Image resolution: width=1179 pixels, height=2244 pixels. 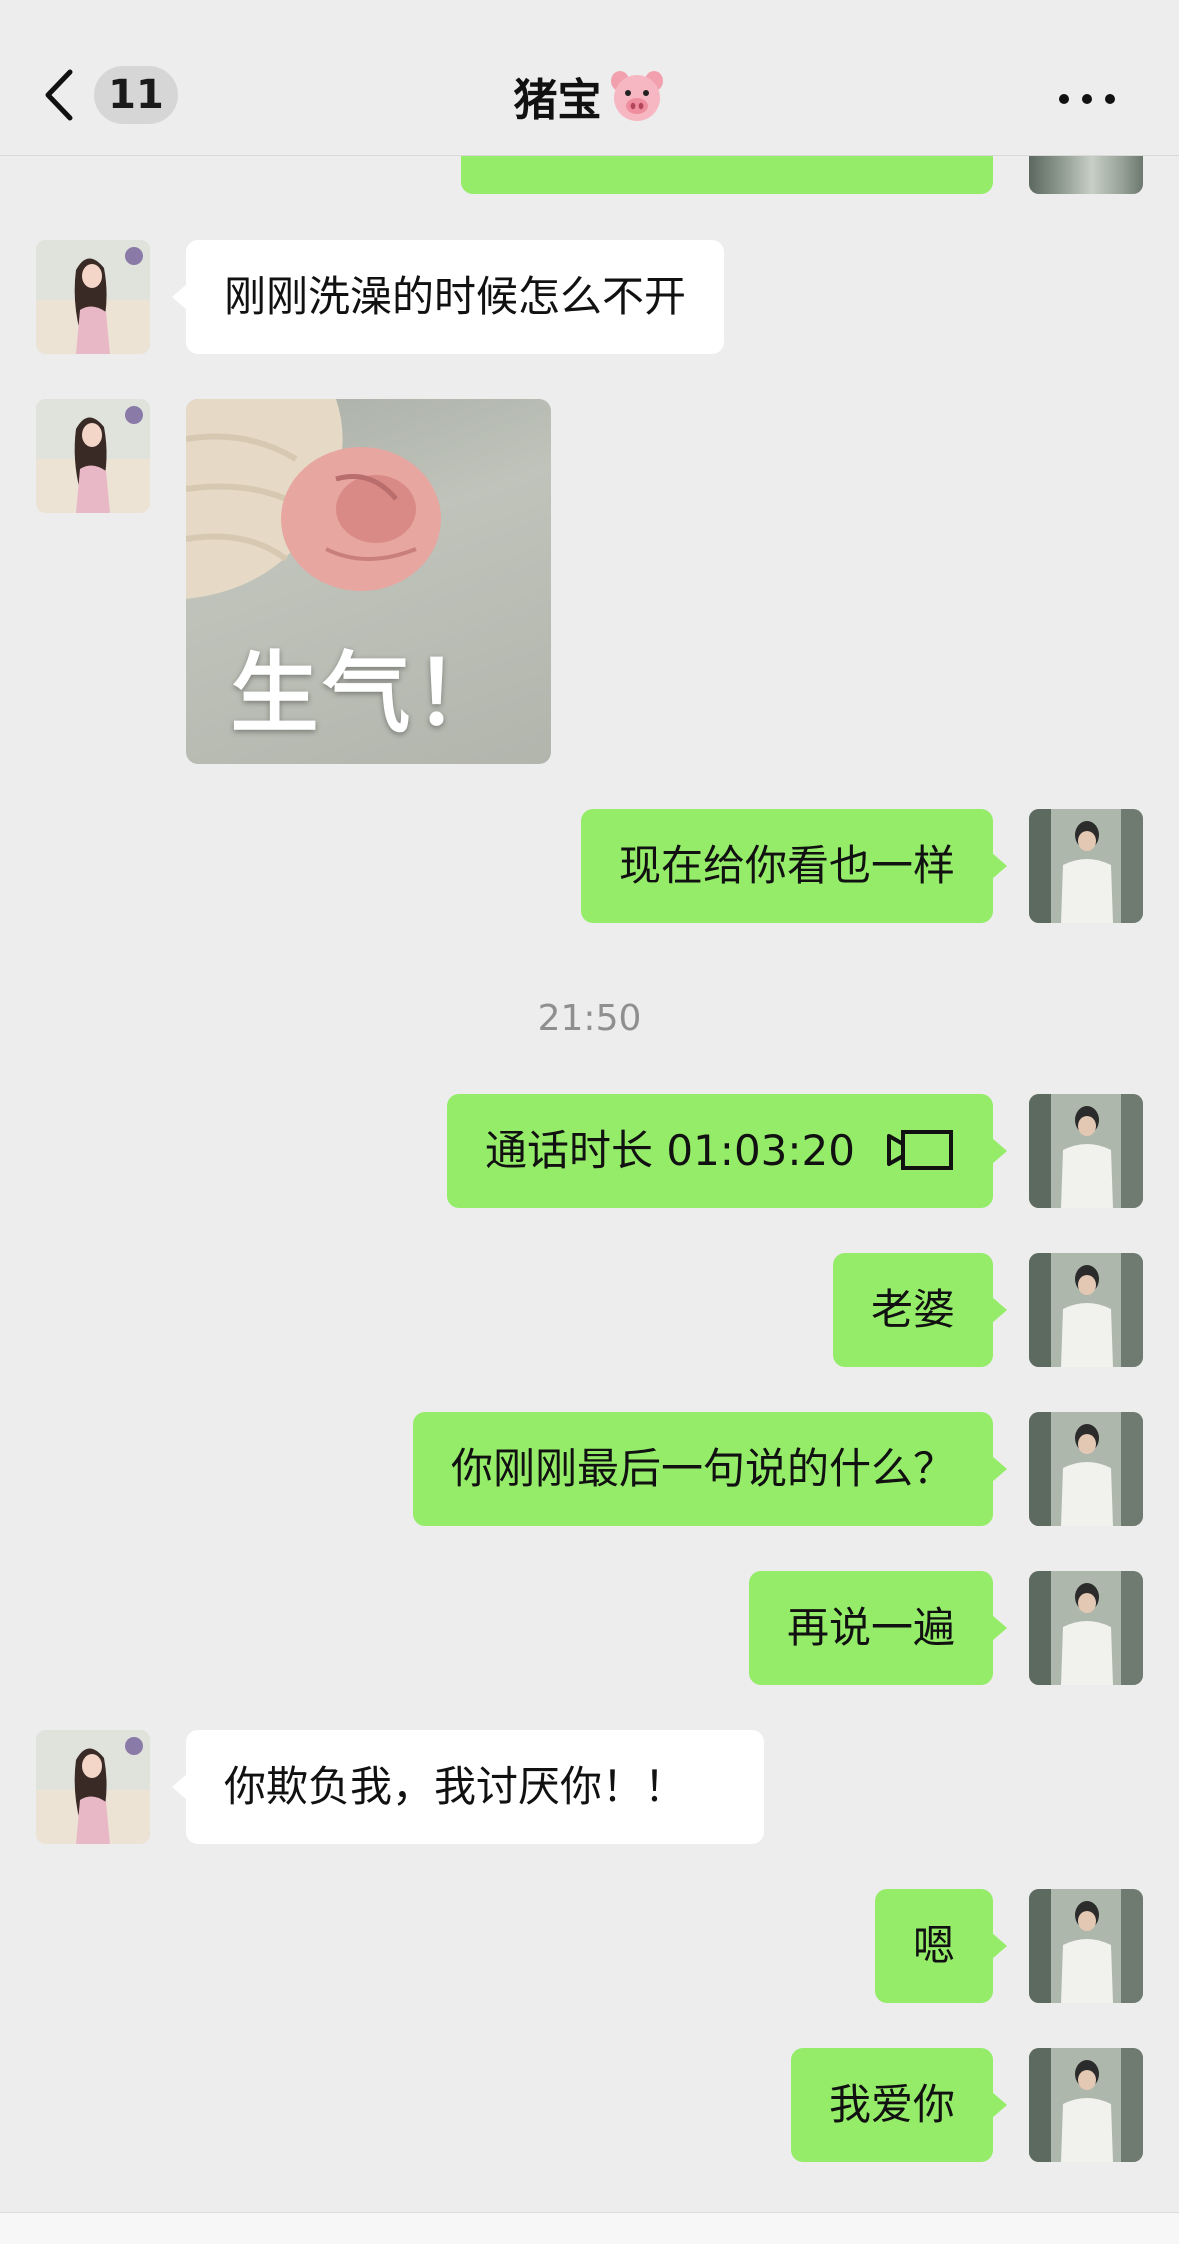 I want to click on incoming-message: 刚刚洗澡的时候怎么不开, so click(x=448, y=297).